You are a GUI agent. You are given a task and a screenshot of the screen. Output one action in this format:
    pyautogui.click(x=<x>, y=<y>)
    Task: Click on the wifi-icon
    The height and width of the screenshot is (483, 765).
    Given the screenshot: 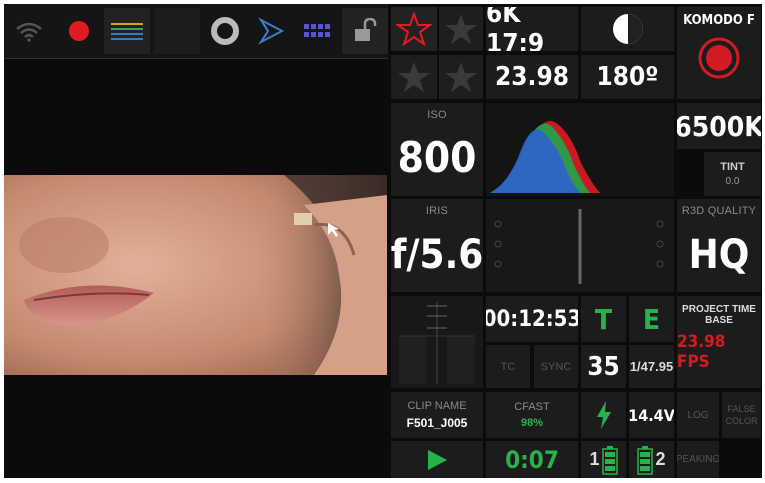 What is the action you would take?
    pyautogui.click(x=29, y=32)
    